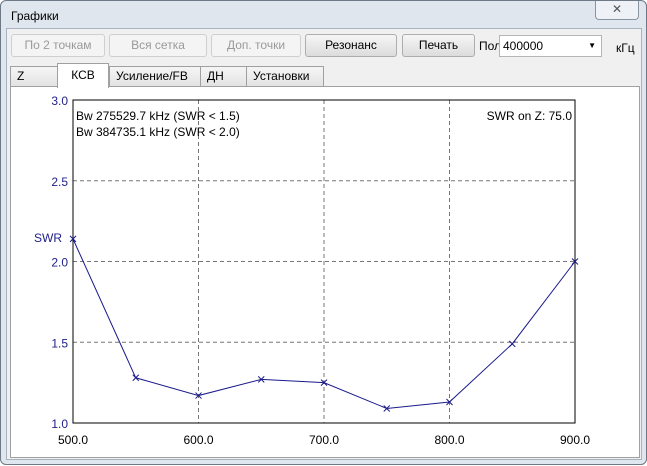 The image size is (647, 466). Describe the element at coordinates (158, 132) in the screenshot. I see `bandwidth-swr-2-0: Bw 384735.1 kHz (SWR < 2.0)` at that location.